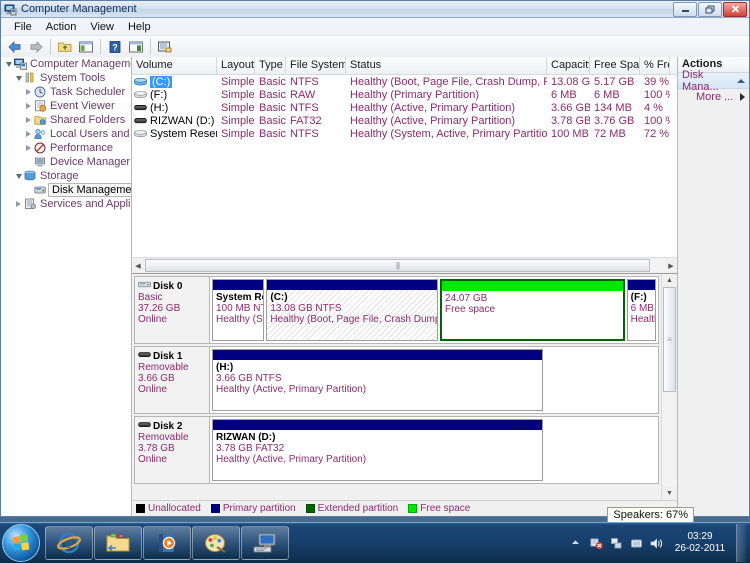 Image resolution: width=750 pixels, height=563 pixels. Describe the element at coordinates (316, 65) in the screenshot. I see `column-header-file-system: File System` at that location.